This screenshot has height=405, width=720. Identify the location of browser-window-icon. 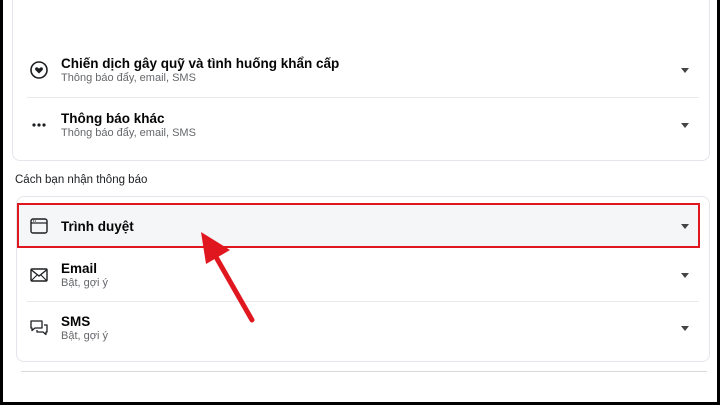
(39, 226).